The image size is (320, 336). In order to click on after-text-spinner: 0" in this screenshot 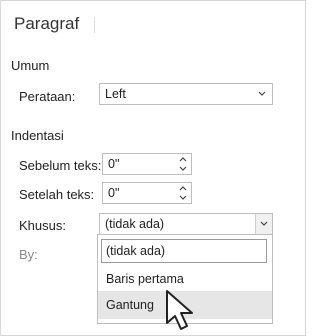, I will do `click(147, 193)`.